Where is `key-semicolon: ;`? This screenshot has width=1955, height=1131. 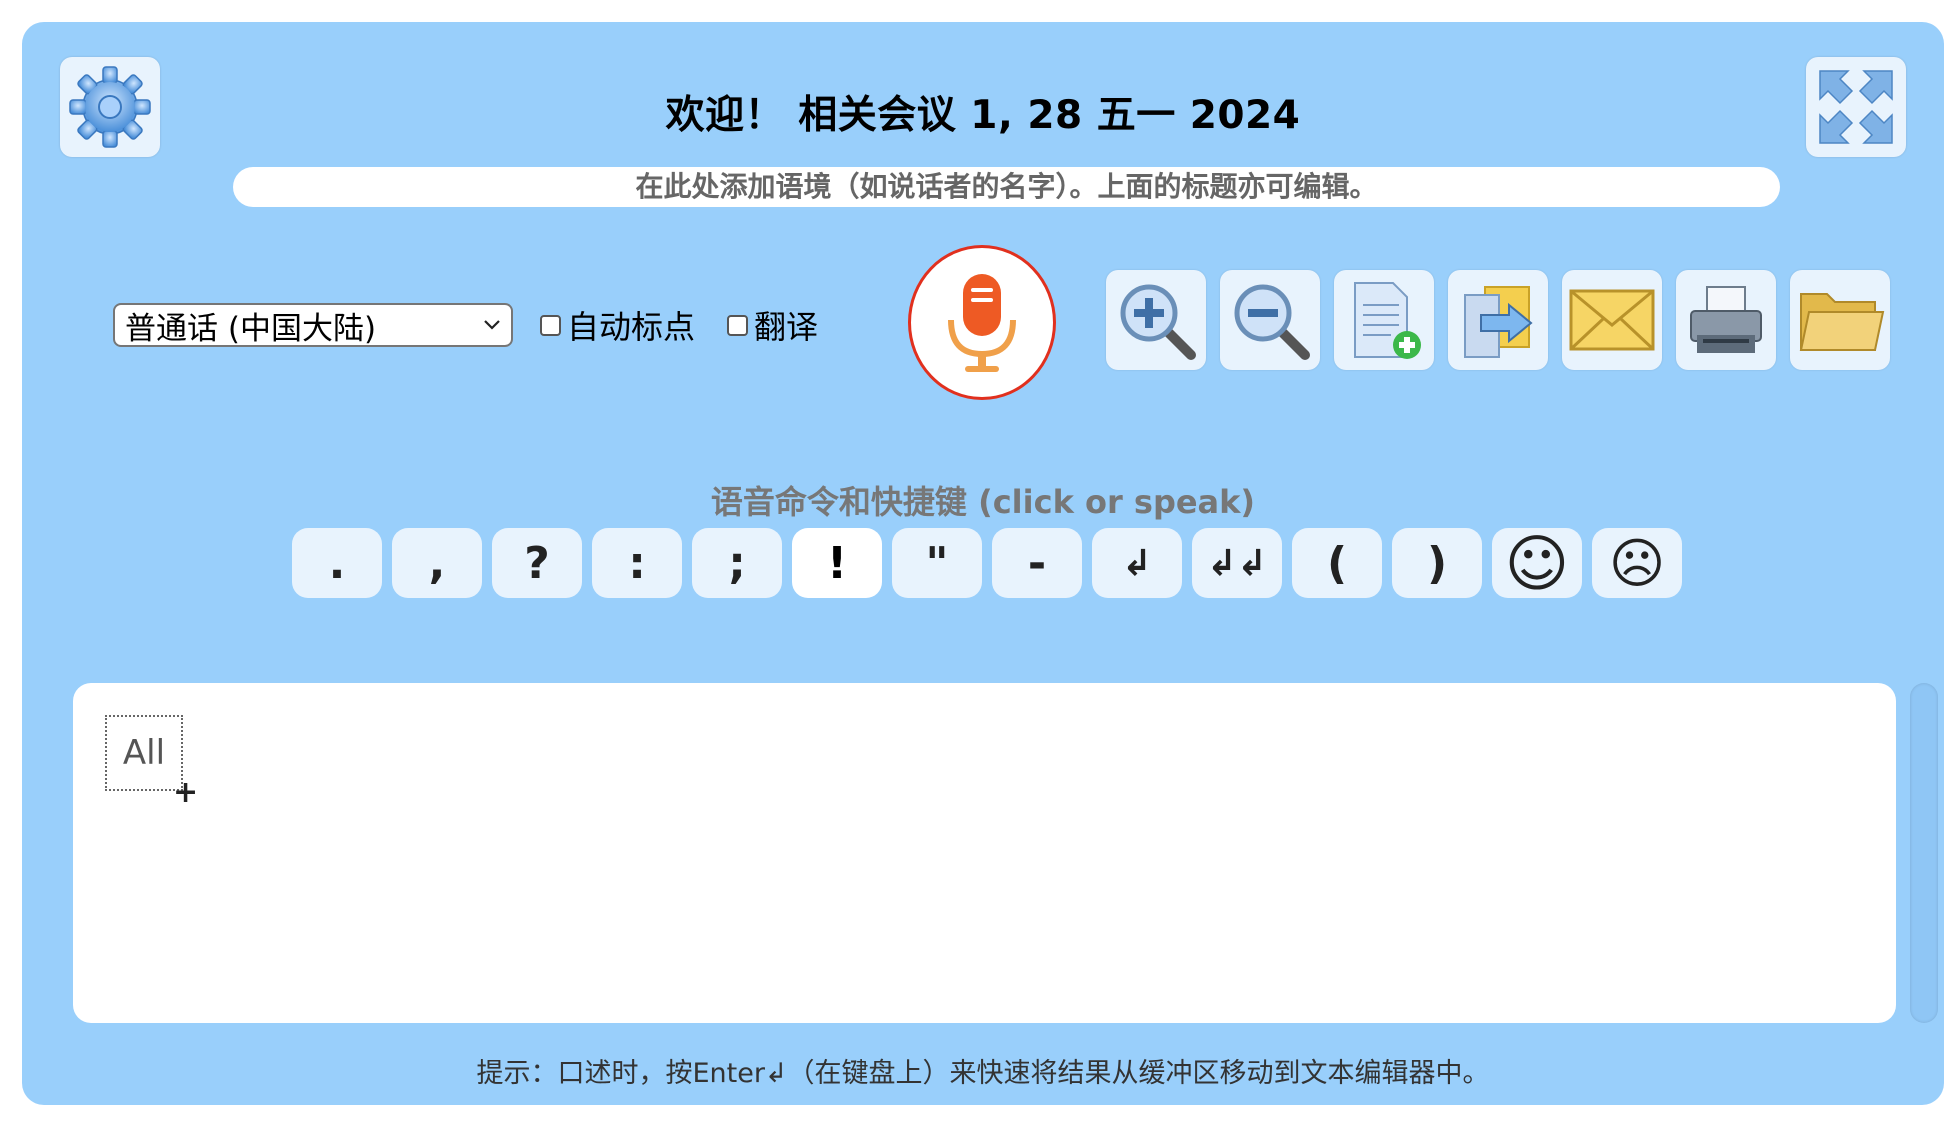 key-semicolon: ; is located at coordinates (737, 563).